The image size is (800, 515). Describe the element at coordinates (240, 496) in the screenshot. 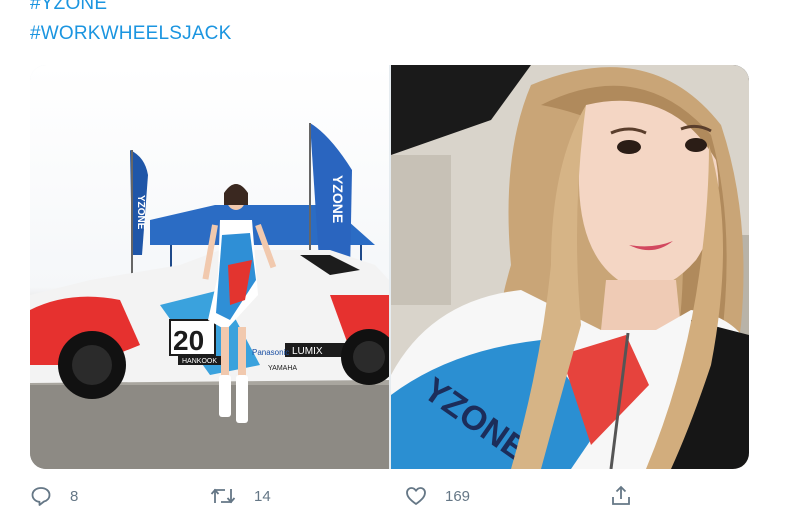

I see `retweet-button: 14` at that location.